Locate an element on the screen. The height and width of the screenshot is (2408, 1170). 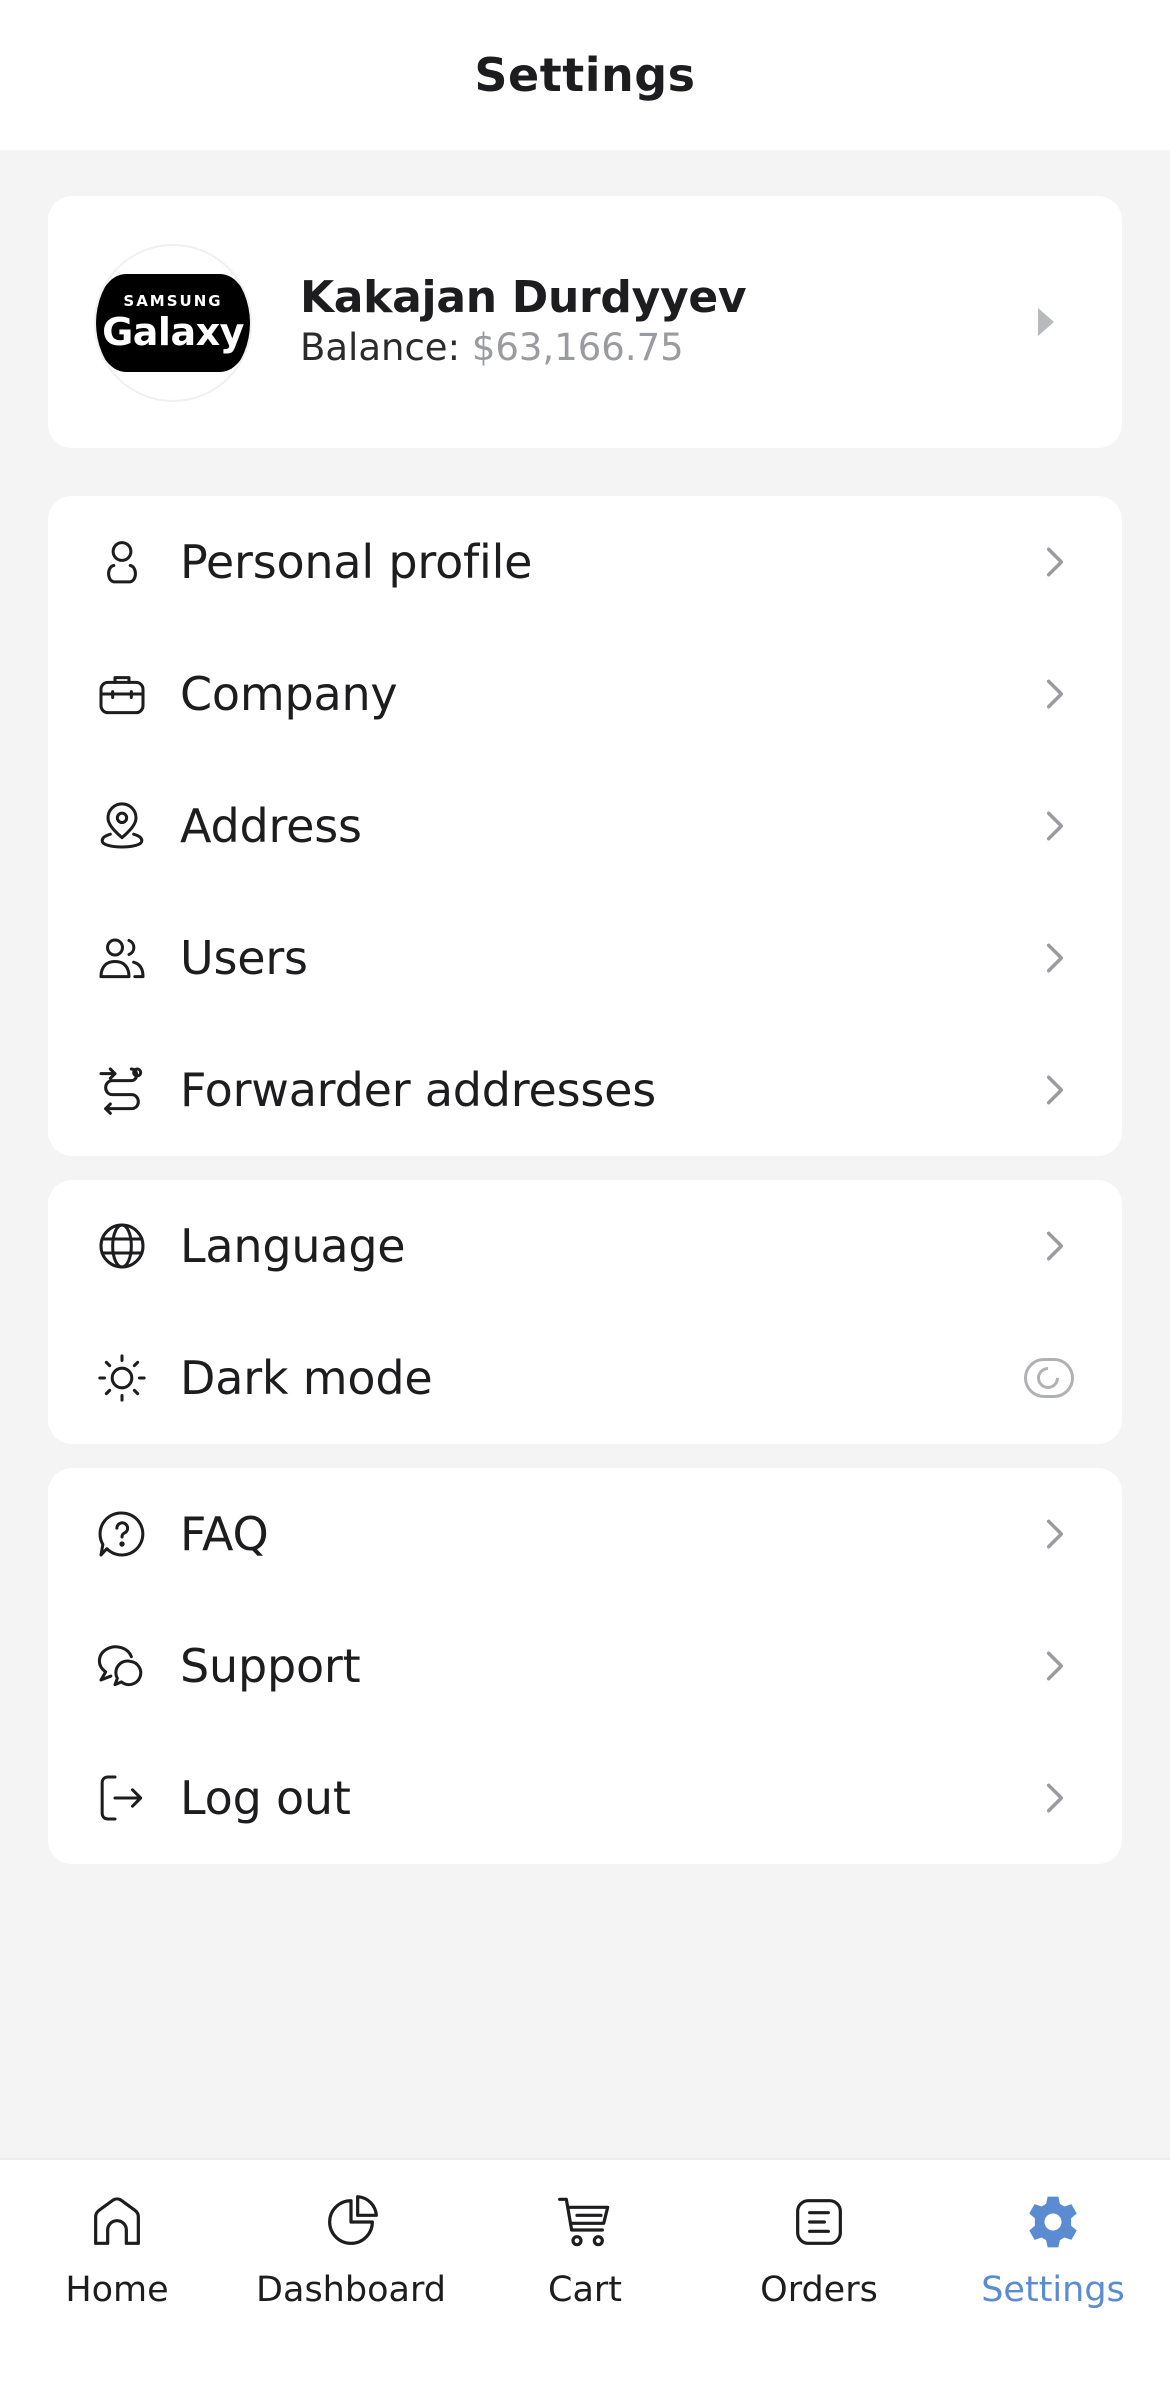
balance-value: $63,166.75 is located at coordinates (577, 347).